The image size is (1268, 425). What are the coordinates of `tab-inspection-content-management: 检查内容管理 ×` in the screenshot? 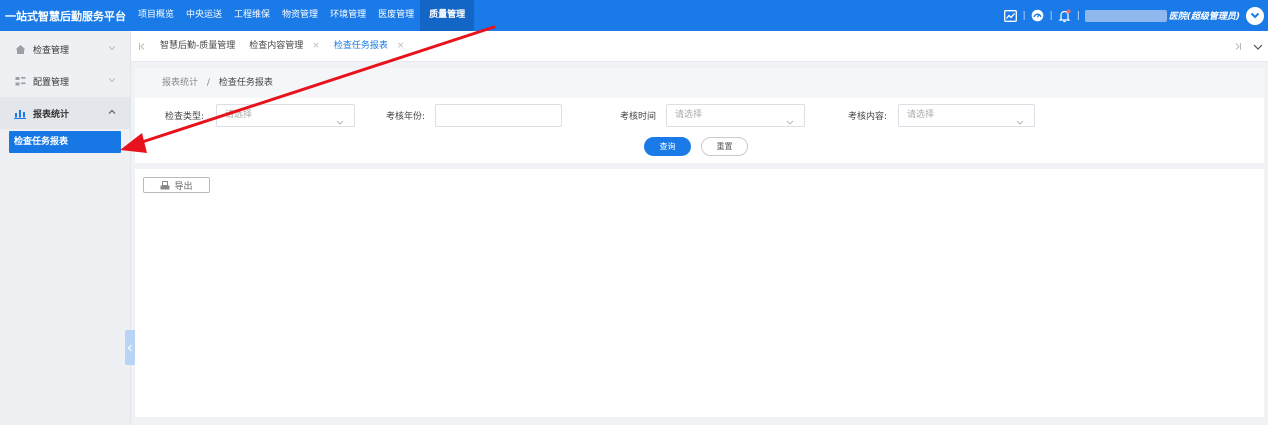 It's located at (284, 46).